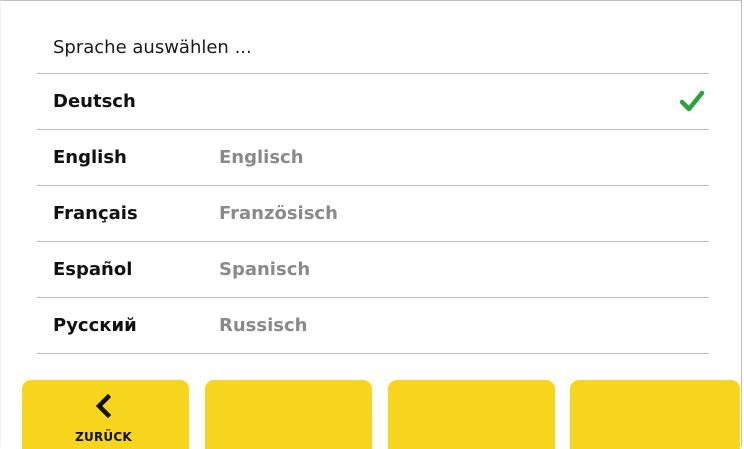 The width and height of the screenshot is (744, 449). I want to click on chevron-left-icon, so click(103, 406).